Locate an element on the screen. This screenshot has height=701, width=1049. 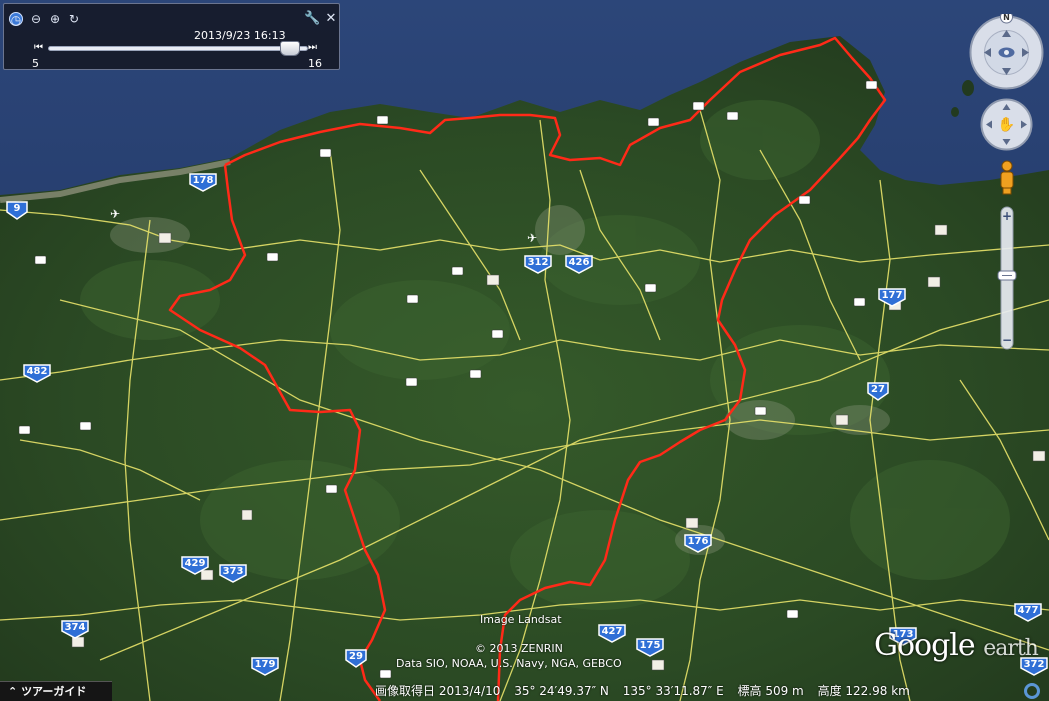
elevation: 標高 509 m is located at coordinates (770, 691).